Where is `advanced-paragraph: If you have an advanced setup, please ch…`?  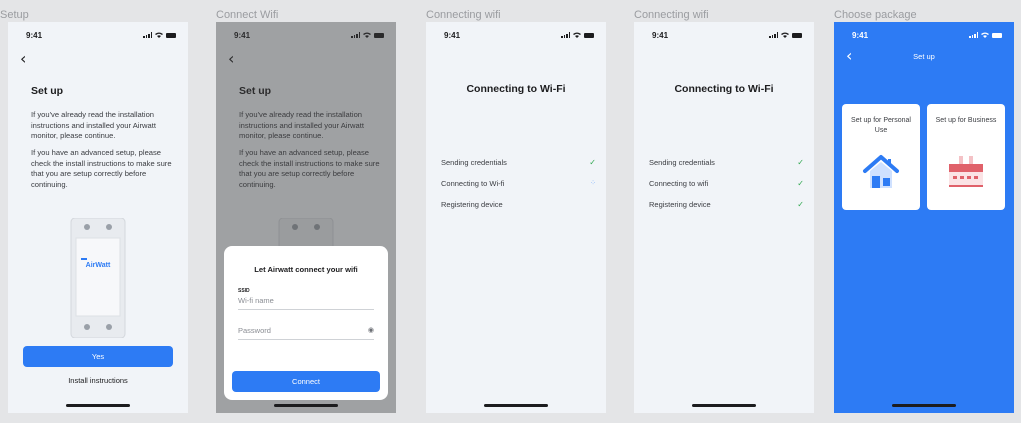
advanced-paragraph: If you have an advanced setup, please ch… is located at coordinates (101, 168).